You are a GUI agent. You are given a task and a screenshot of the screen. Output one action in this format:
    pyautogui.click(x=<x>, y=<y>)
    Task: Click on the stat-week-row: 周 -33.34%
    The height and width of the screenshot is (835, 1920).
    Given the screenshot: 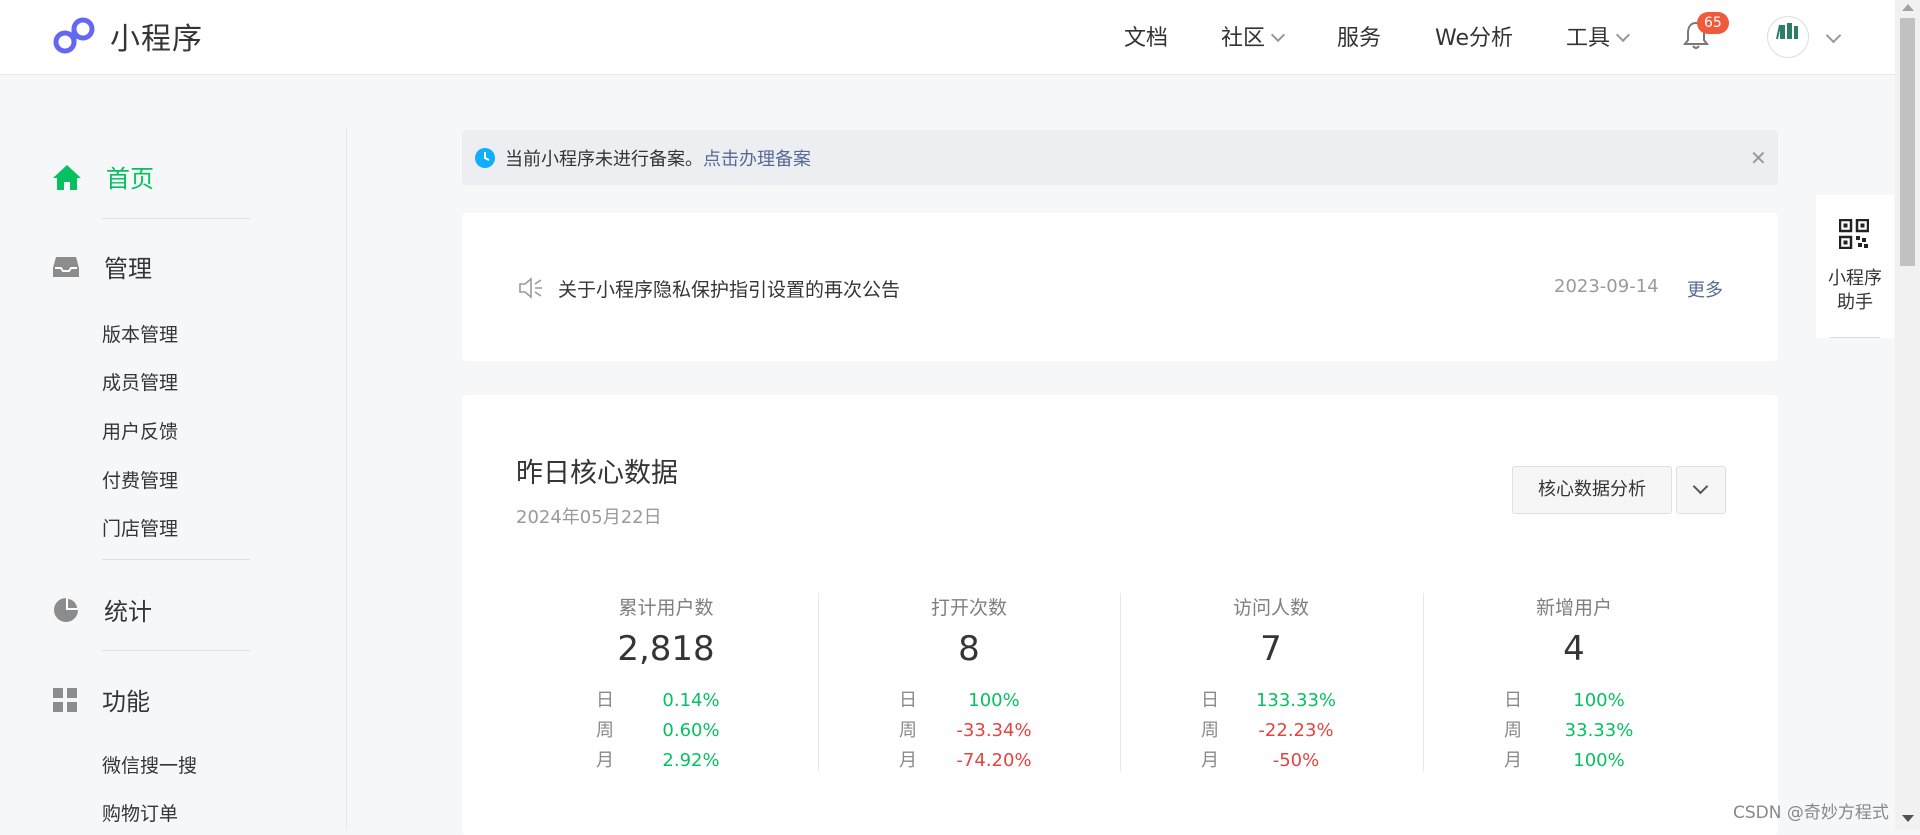 What is the action you would take?
    pyautogui.click(x=969, y=729)
    